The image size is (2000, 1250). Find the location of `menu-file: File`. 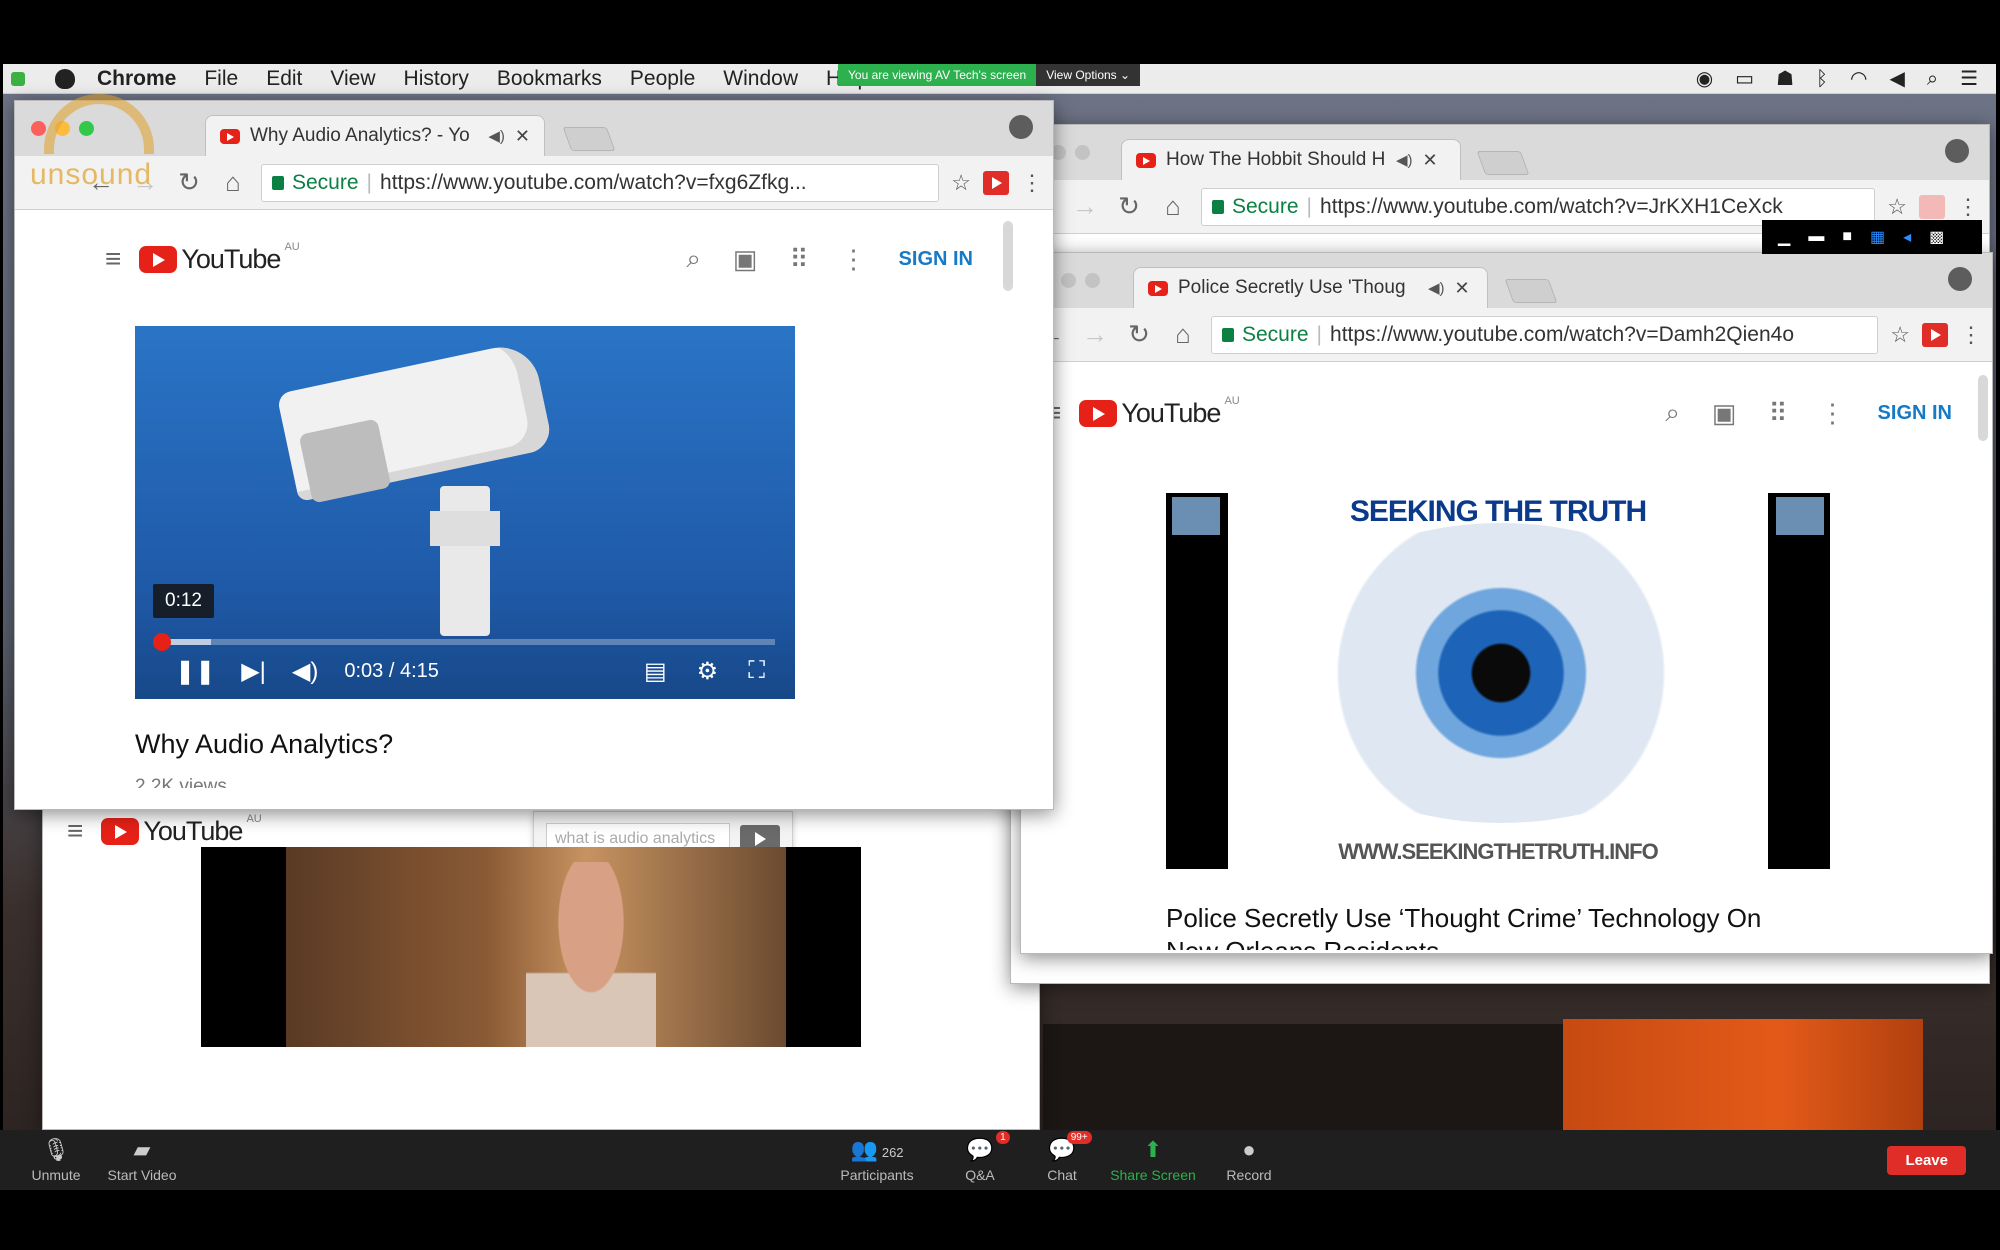

menu-file: File is located at coordinates (221, 79).